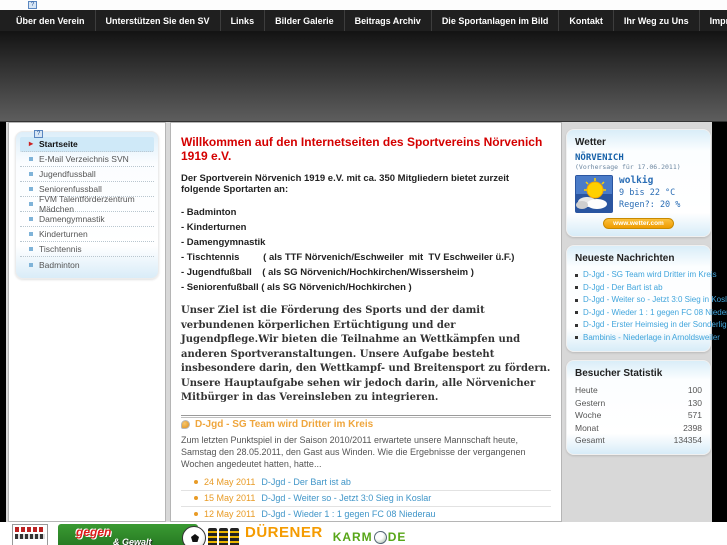 This screenshot has width=727, height=545. I want to click on latest-news-item: D-Jgd - Der Bart ist ab, so click(638, 288).